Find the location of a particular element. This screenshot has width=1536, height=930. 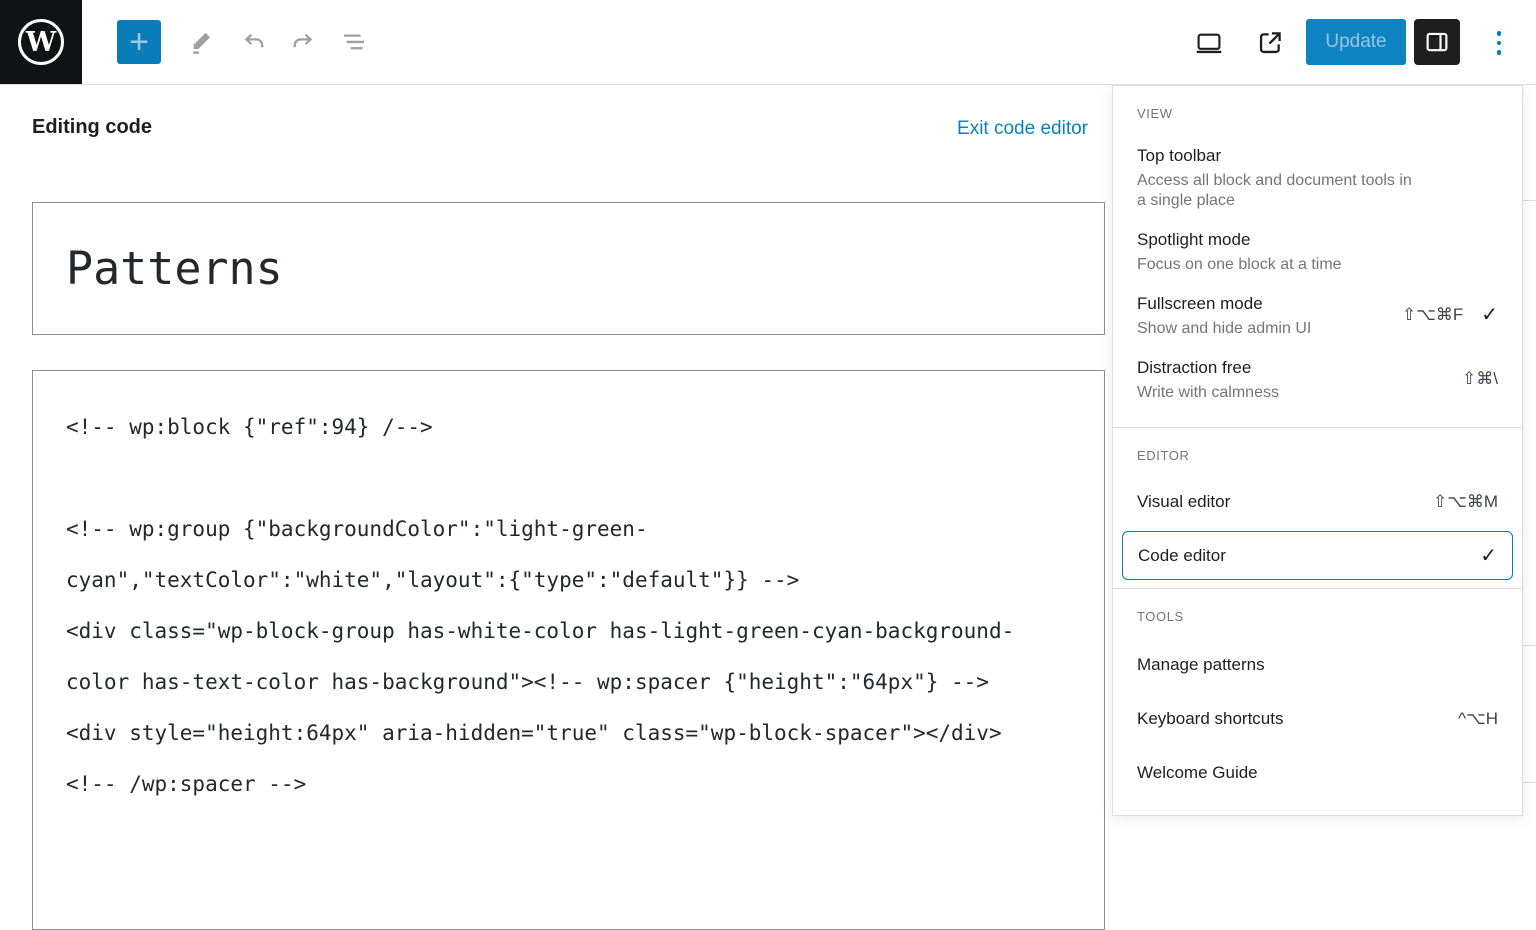

menu-section-label: TOOLS is located at coordinates (1160, 616).